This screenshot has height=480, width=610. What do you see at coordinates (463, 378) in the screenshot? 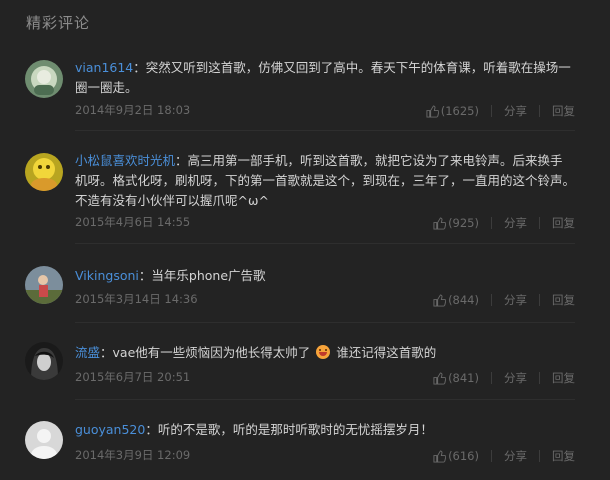
I see `like-count: (841)` at bounding box center [463, 378].